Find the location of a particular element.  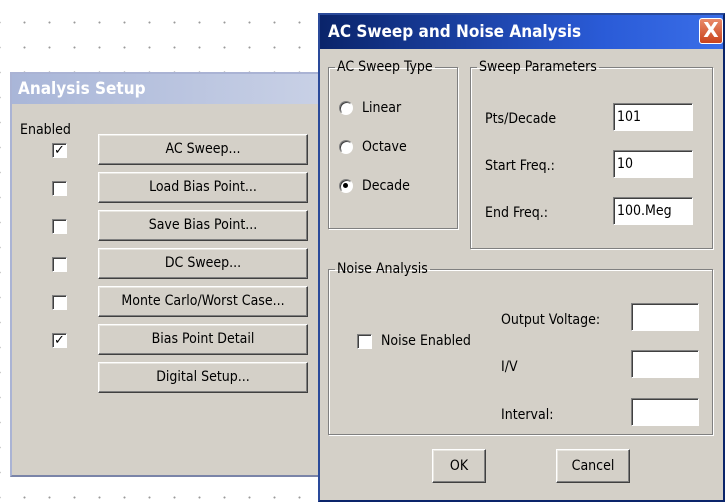

start-freq-input: 10 is located at coordinates (653, 164).